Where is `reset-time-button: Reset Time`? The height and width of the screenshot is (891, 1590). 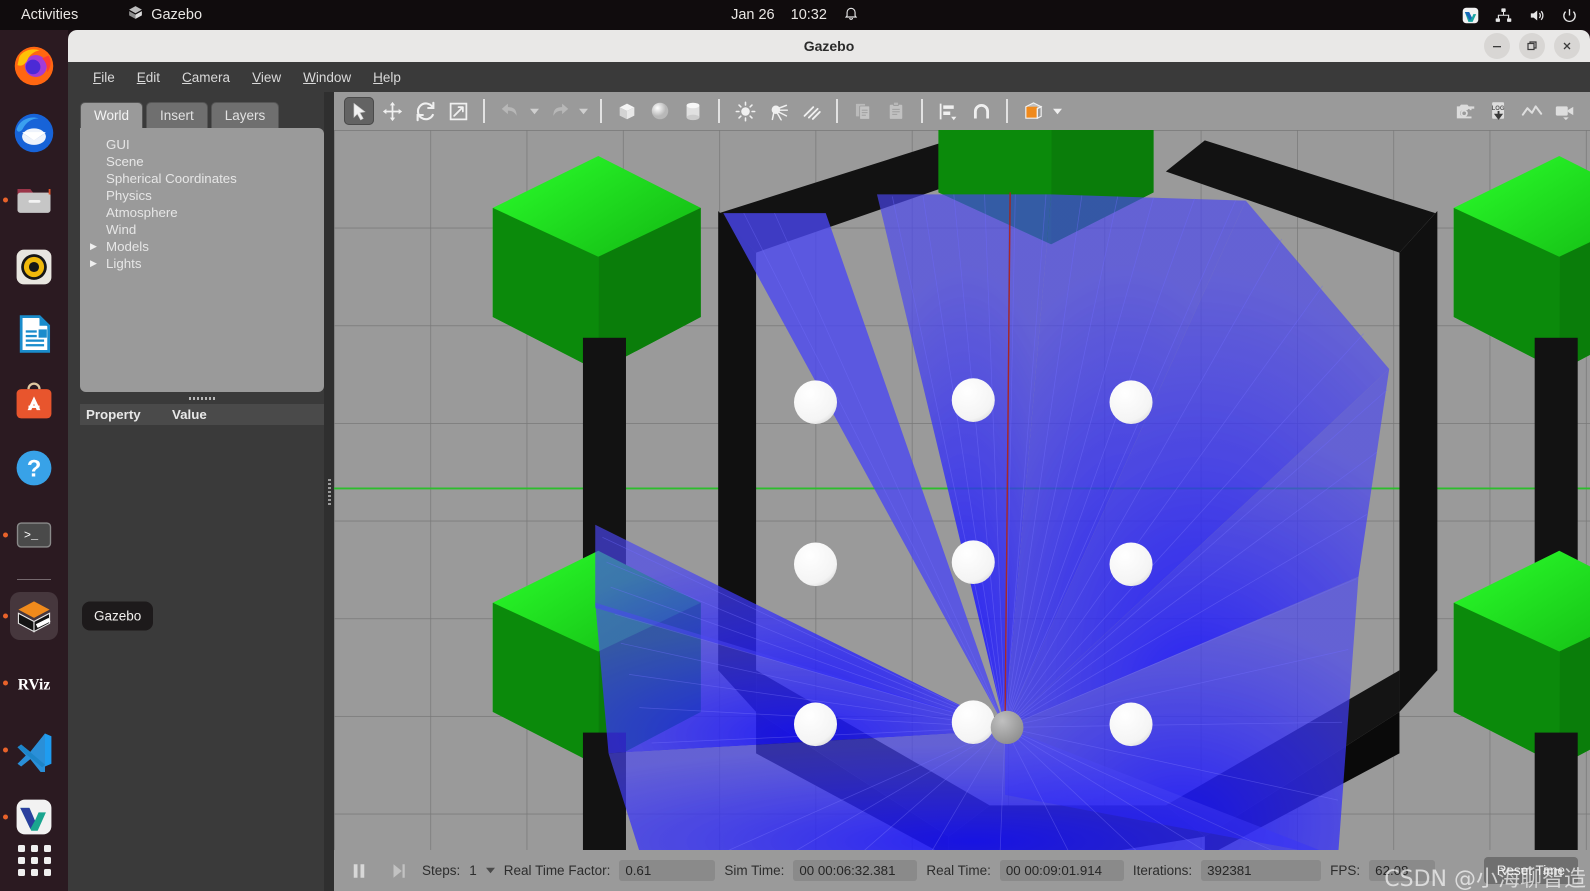
reset-time-button: Reset Time is located at coordinates (1530, 870).